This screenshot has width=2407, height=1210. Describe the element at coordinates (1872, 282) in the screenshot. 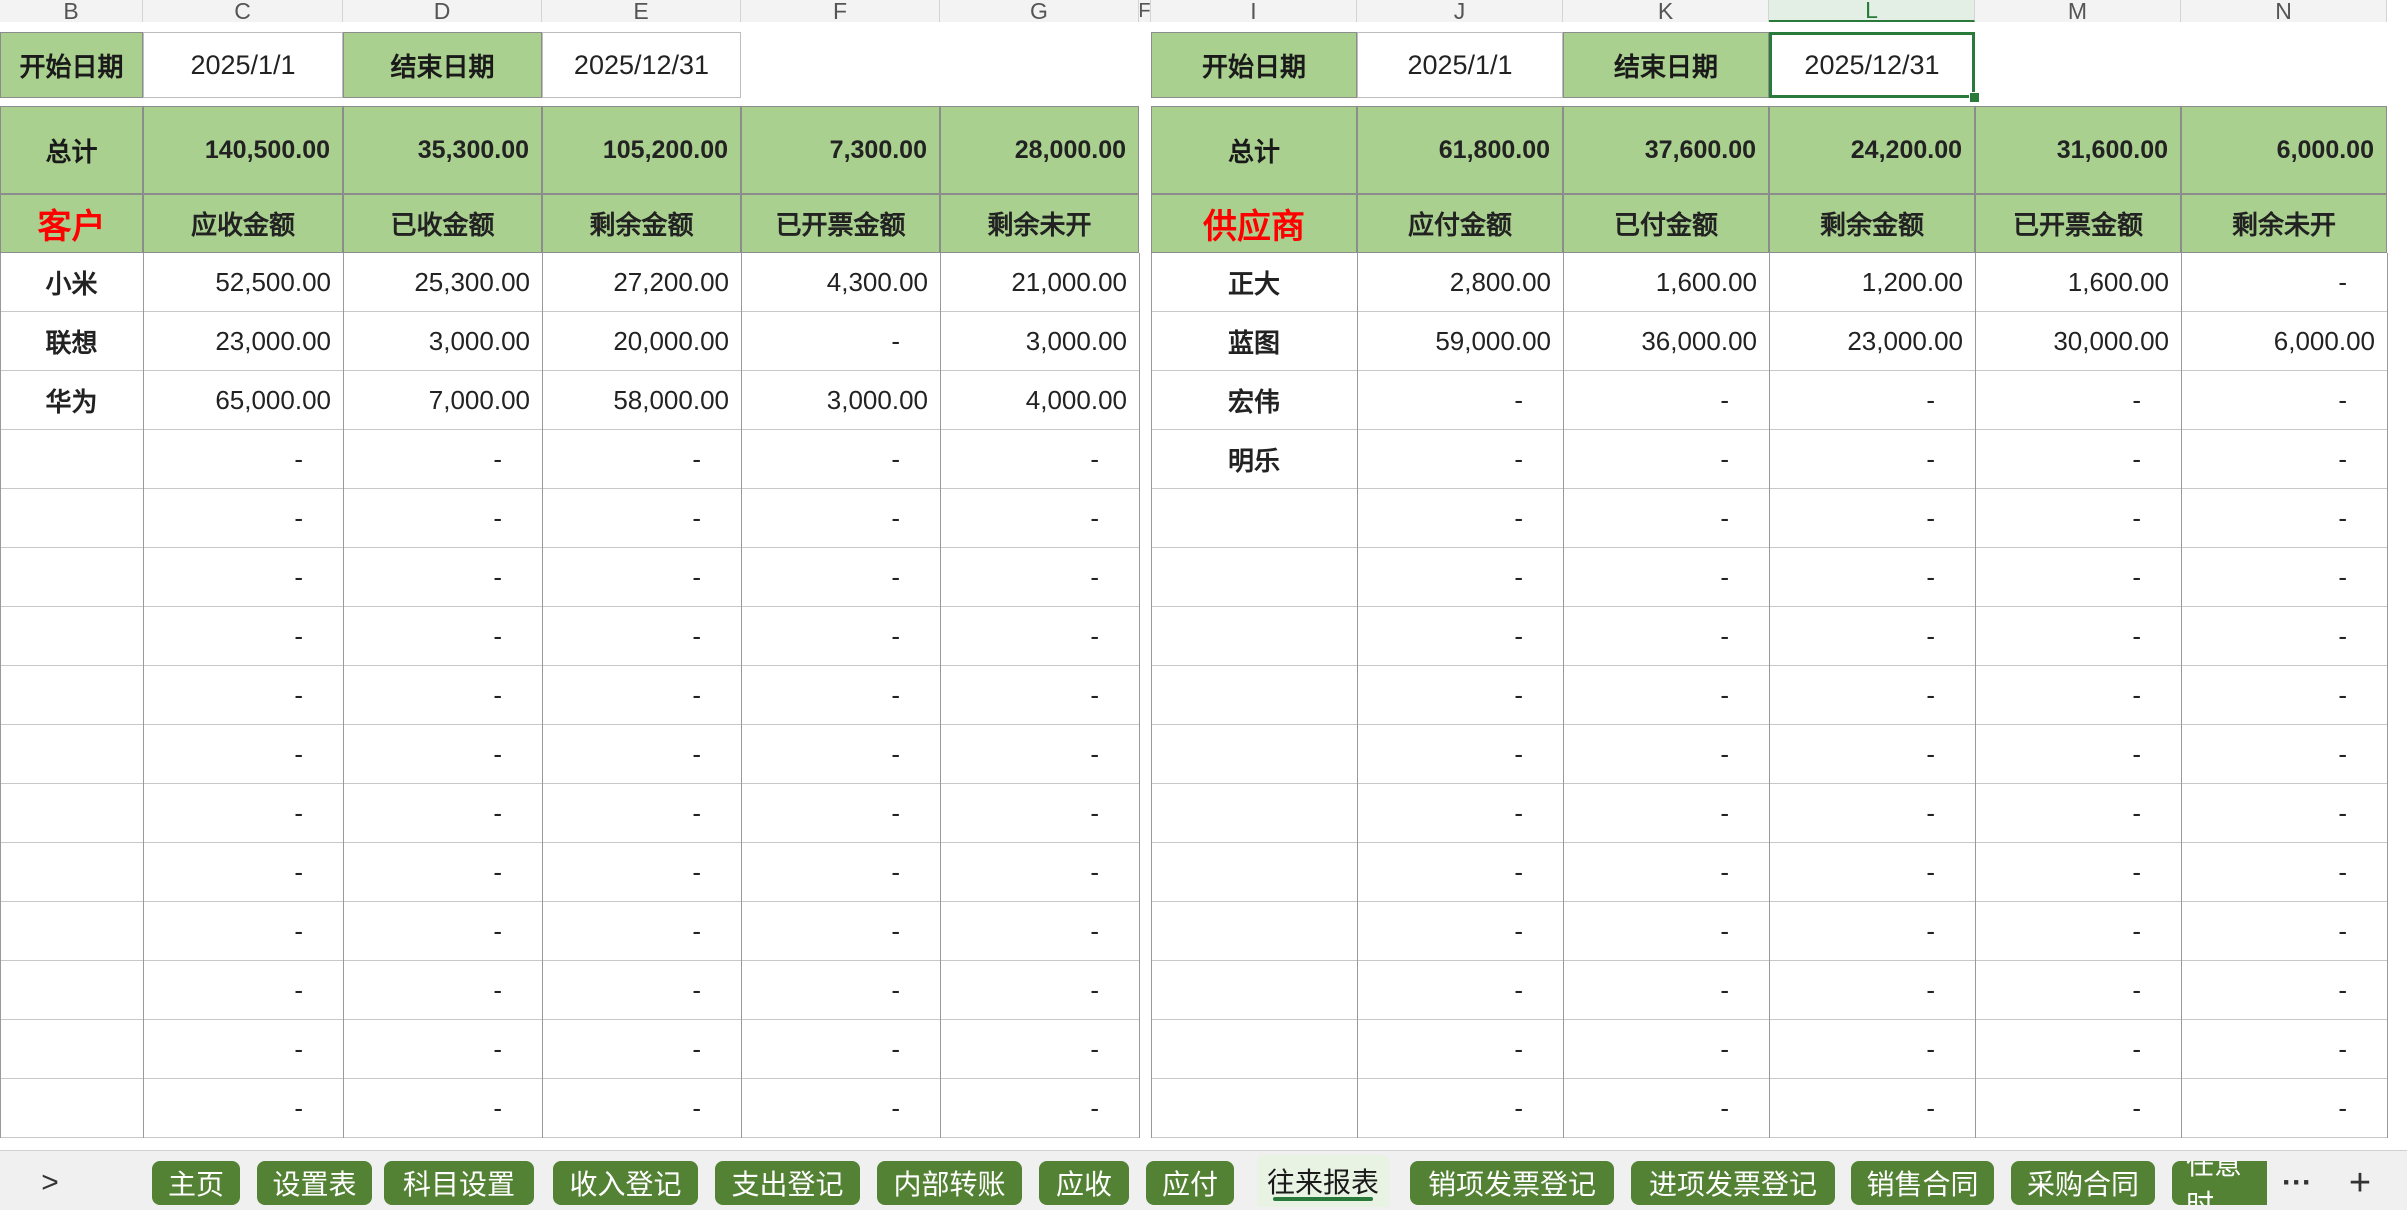

I see `amount-cell: 1,200.00` at that location.